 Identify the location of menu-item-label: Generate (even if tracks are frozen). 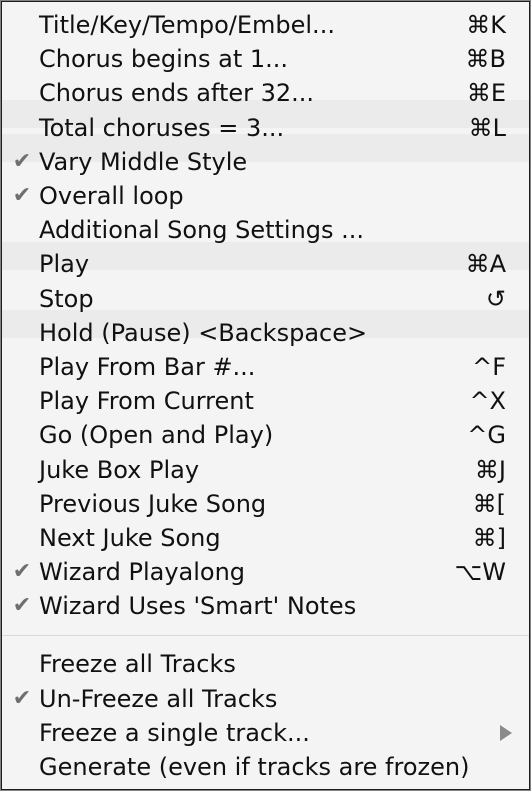
(254, 767).